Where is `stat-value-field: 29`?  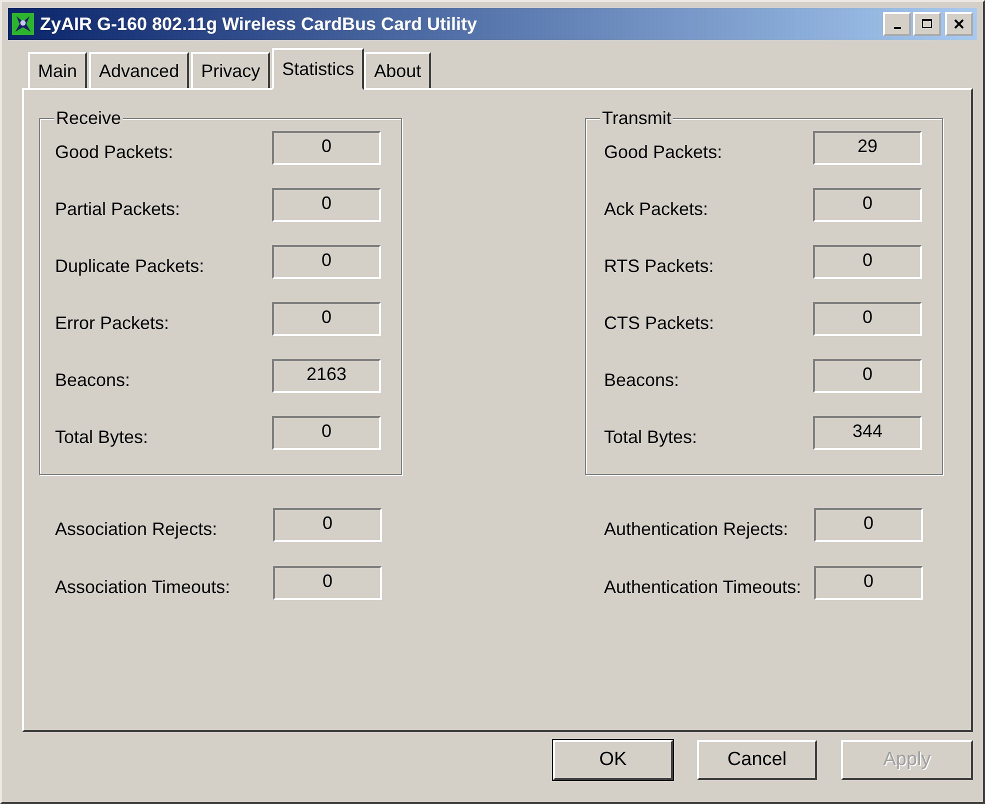
stat-value-field: 29 is located at coordinates (867, 148).